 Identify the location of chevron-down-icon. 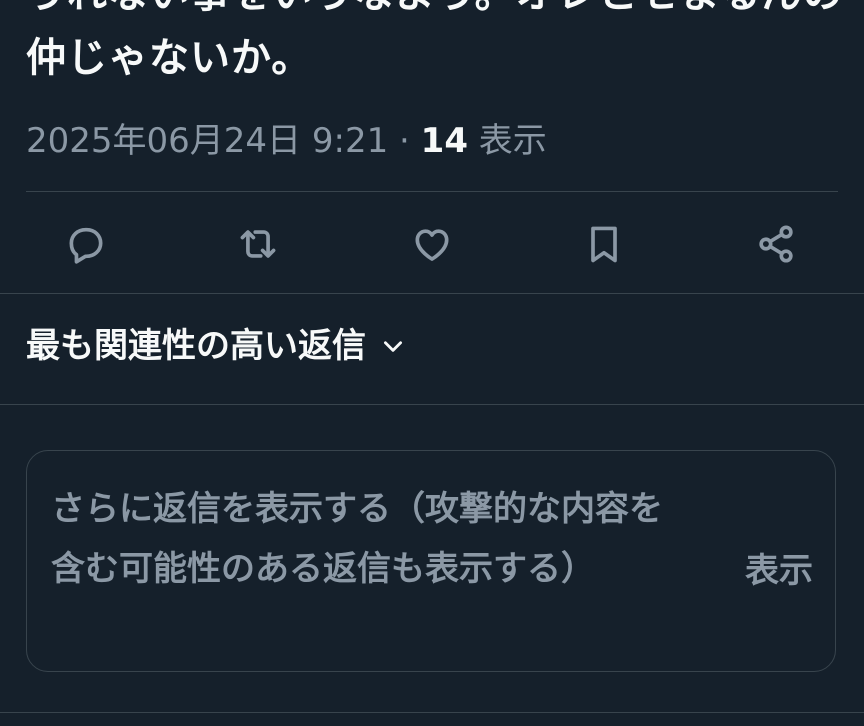
(393, 346).